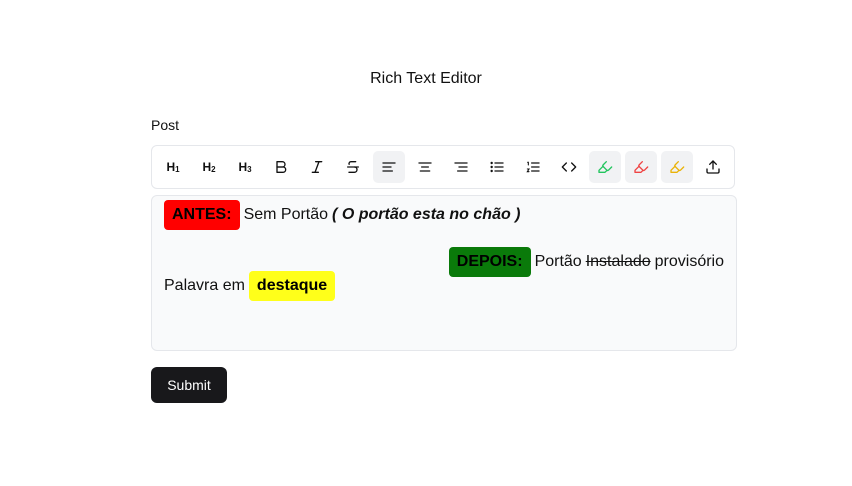  I want to click on depois-text-before: Portão, so click(558, 261).